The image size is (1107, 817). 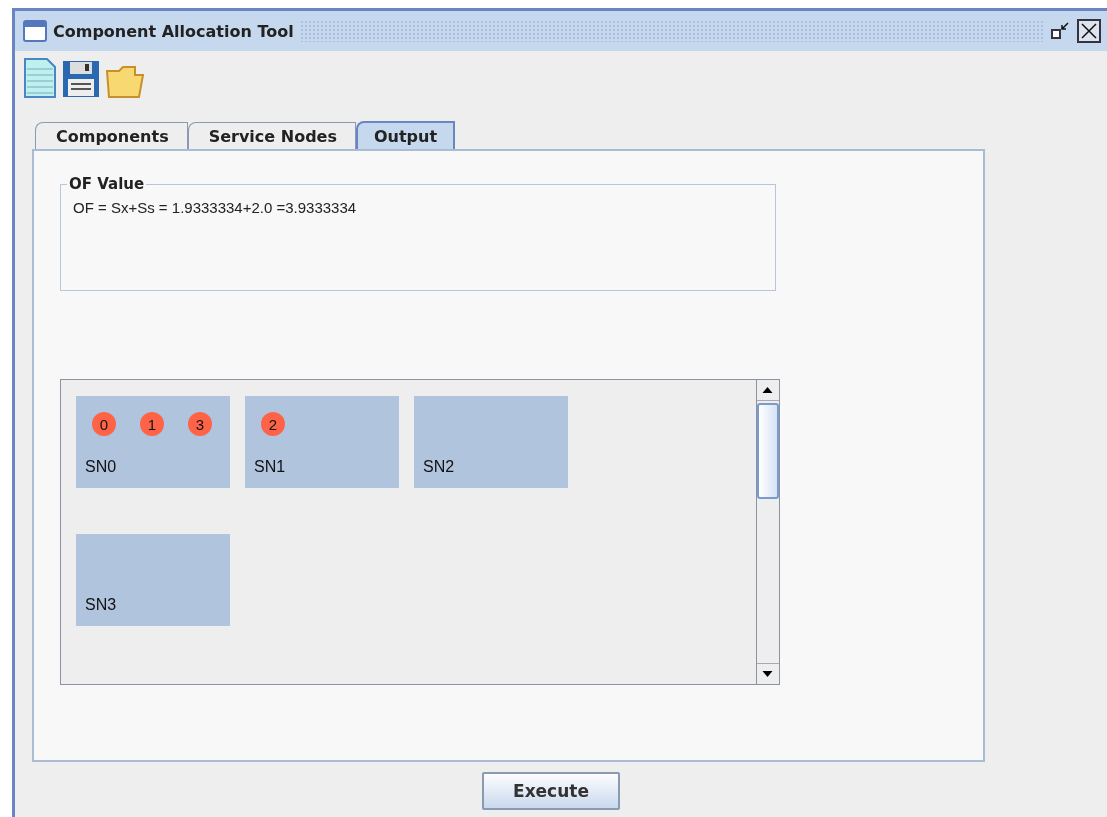 What do you see at coordinates (1089, 31) in the screenshot?
I see `close-icon` at bounding box center [1089, 31].